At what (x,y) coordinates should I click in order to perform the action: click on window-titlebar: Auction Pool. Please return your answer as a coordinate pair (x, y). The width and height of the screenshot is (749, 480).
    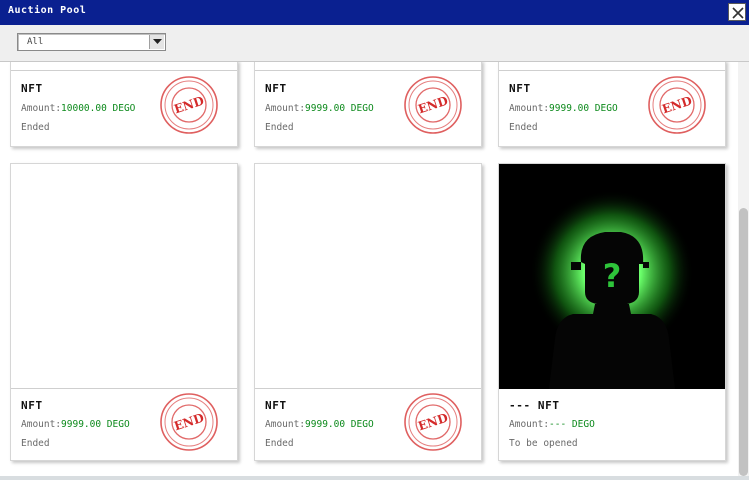
    Looking at the image, I should click on (374, 12).